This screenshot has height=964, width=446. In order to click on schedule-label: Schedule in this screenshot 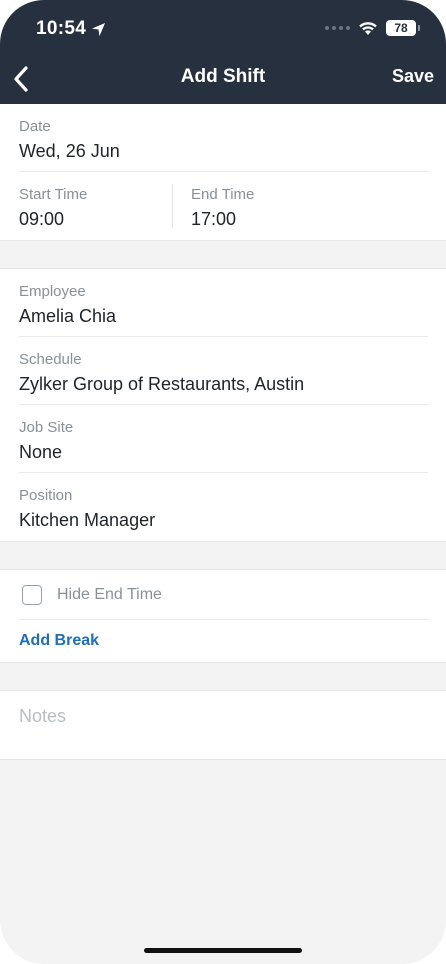, I will do `click(50, 359)`.